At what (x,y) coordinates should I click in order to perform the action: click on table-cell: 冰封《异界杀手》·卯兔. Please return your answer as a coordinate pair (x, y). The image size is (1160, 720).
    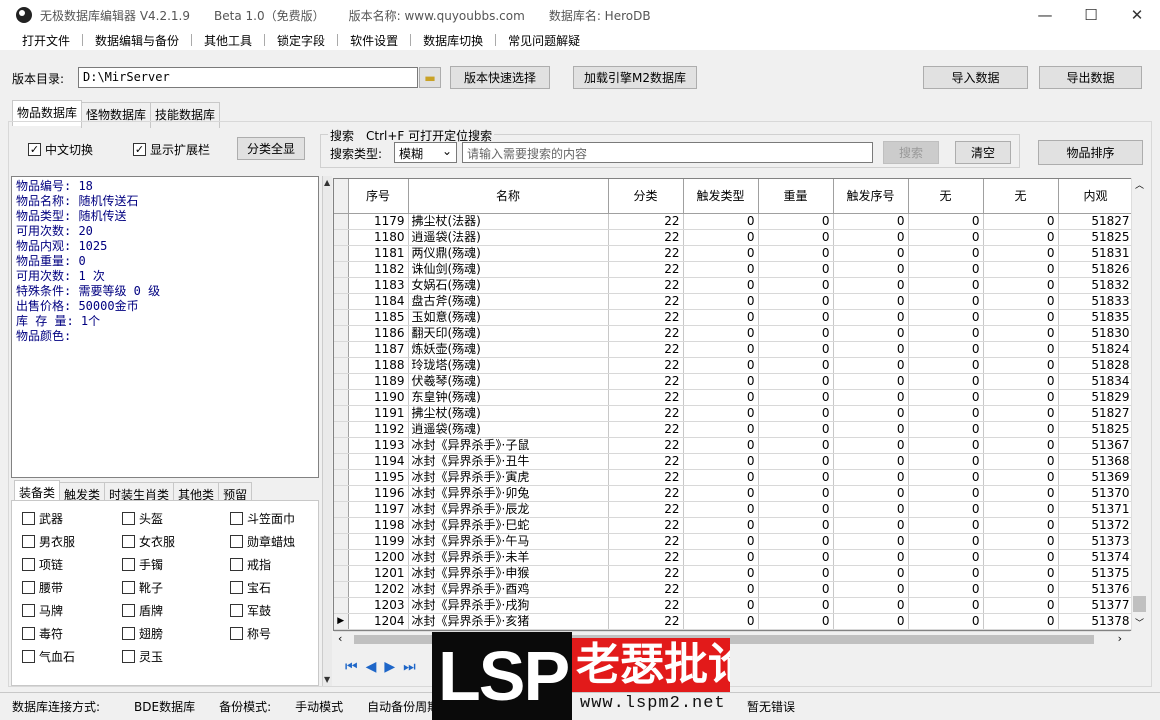
    Looking at the image, I should click on (508, 493).